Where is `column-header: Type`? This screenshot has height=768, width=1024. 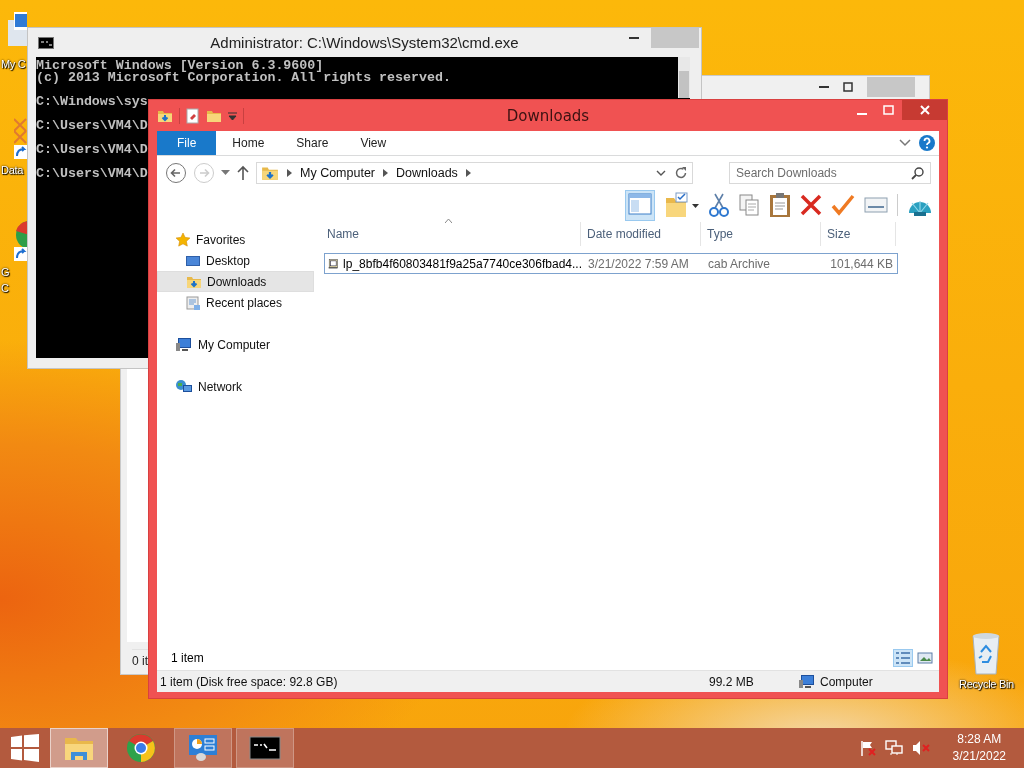 column-header: Type is located at coordinates (761, 234).